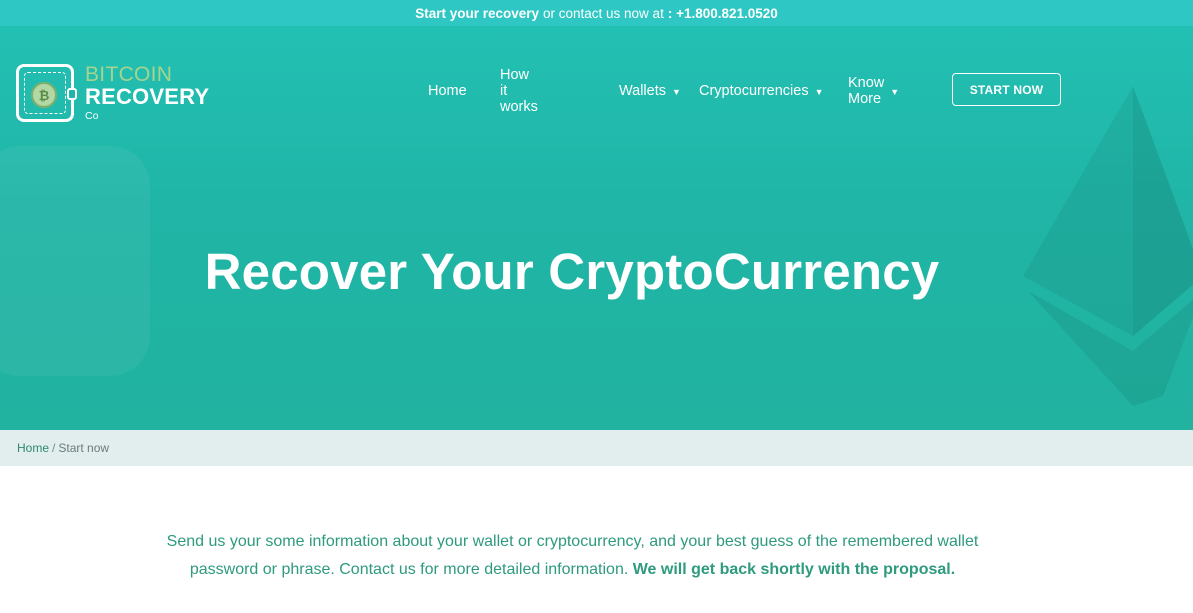 The image size is (1193, 613). Describe the element at coordinates (1006, 89) in the screenshot. I see `start-now-button: START NOW` at that location.